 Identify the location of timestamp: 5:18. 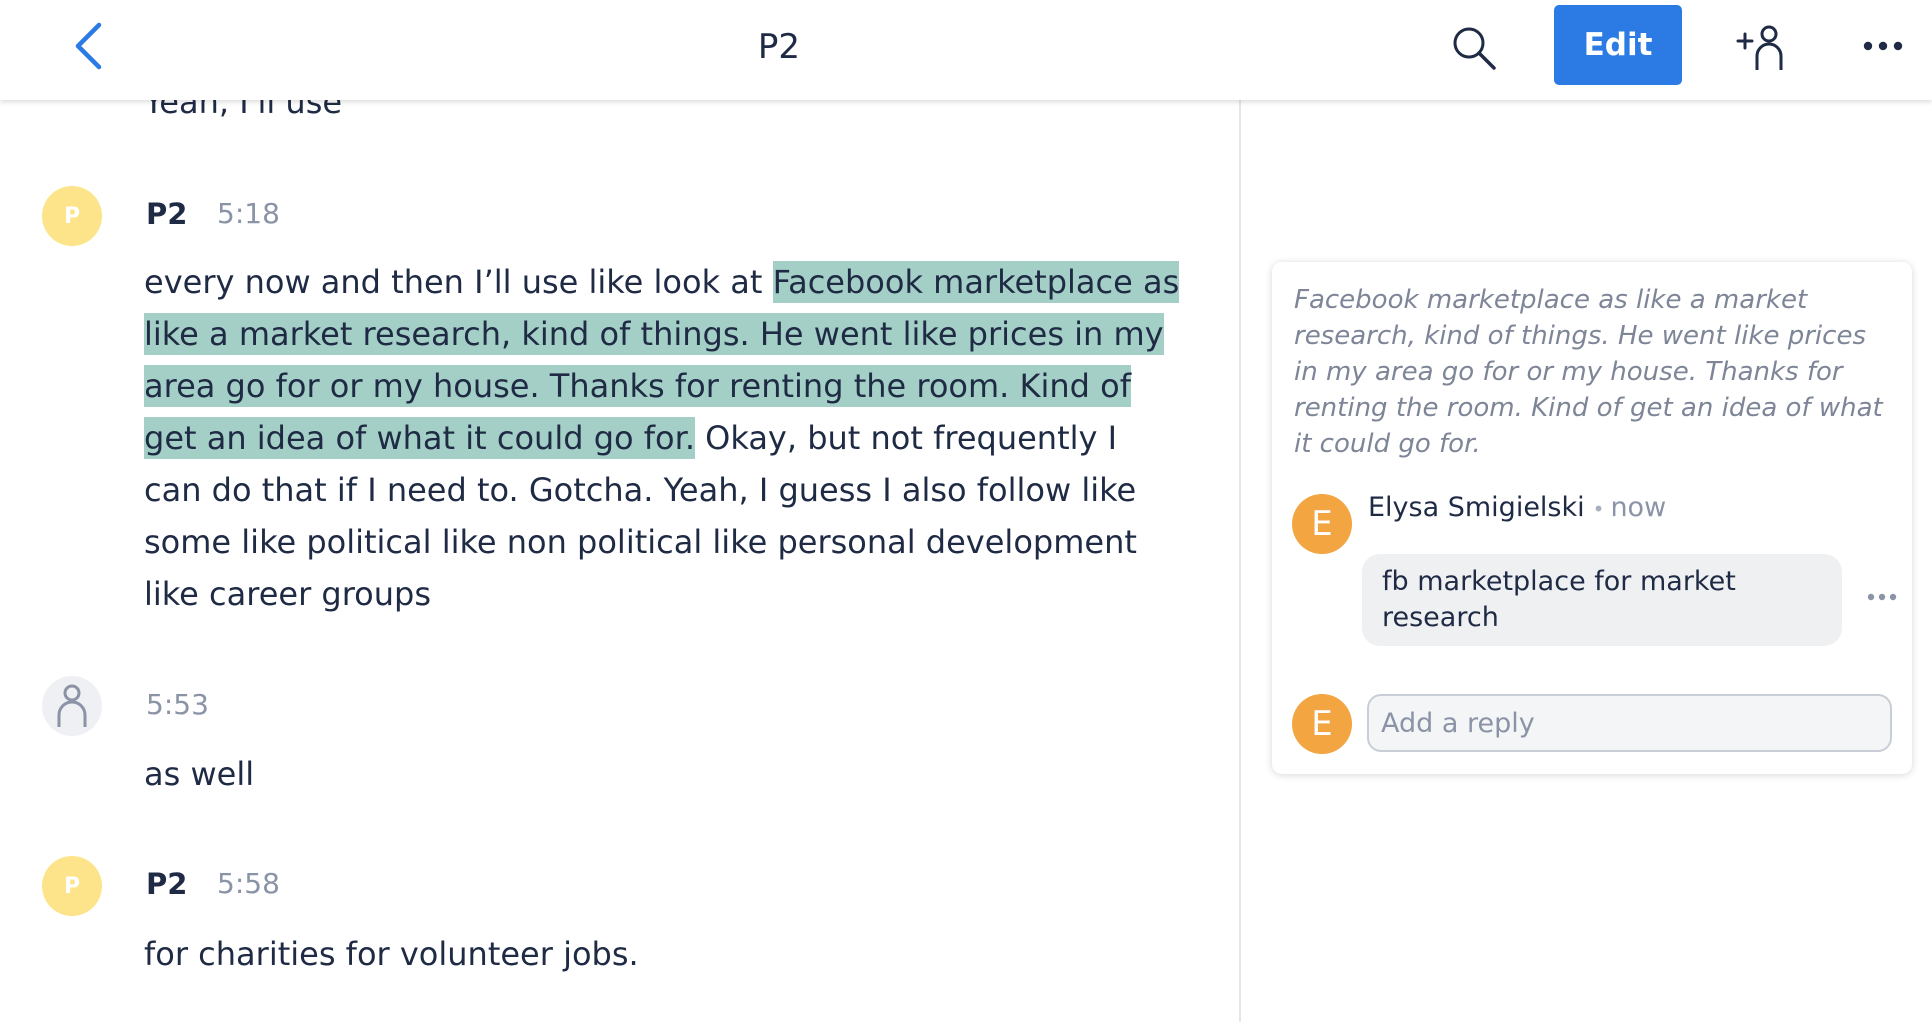
(248, 214).